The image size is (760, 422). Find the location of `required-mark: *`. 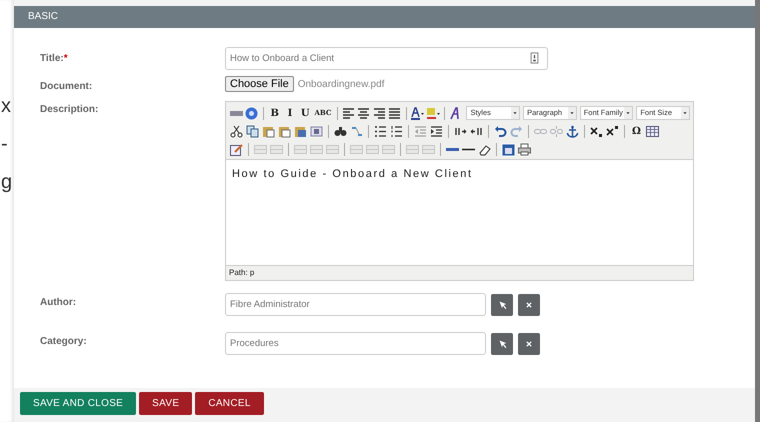

required-mark: * is located at coordinates (66, 58).